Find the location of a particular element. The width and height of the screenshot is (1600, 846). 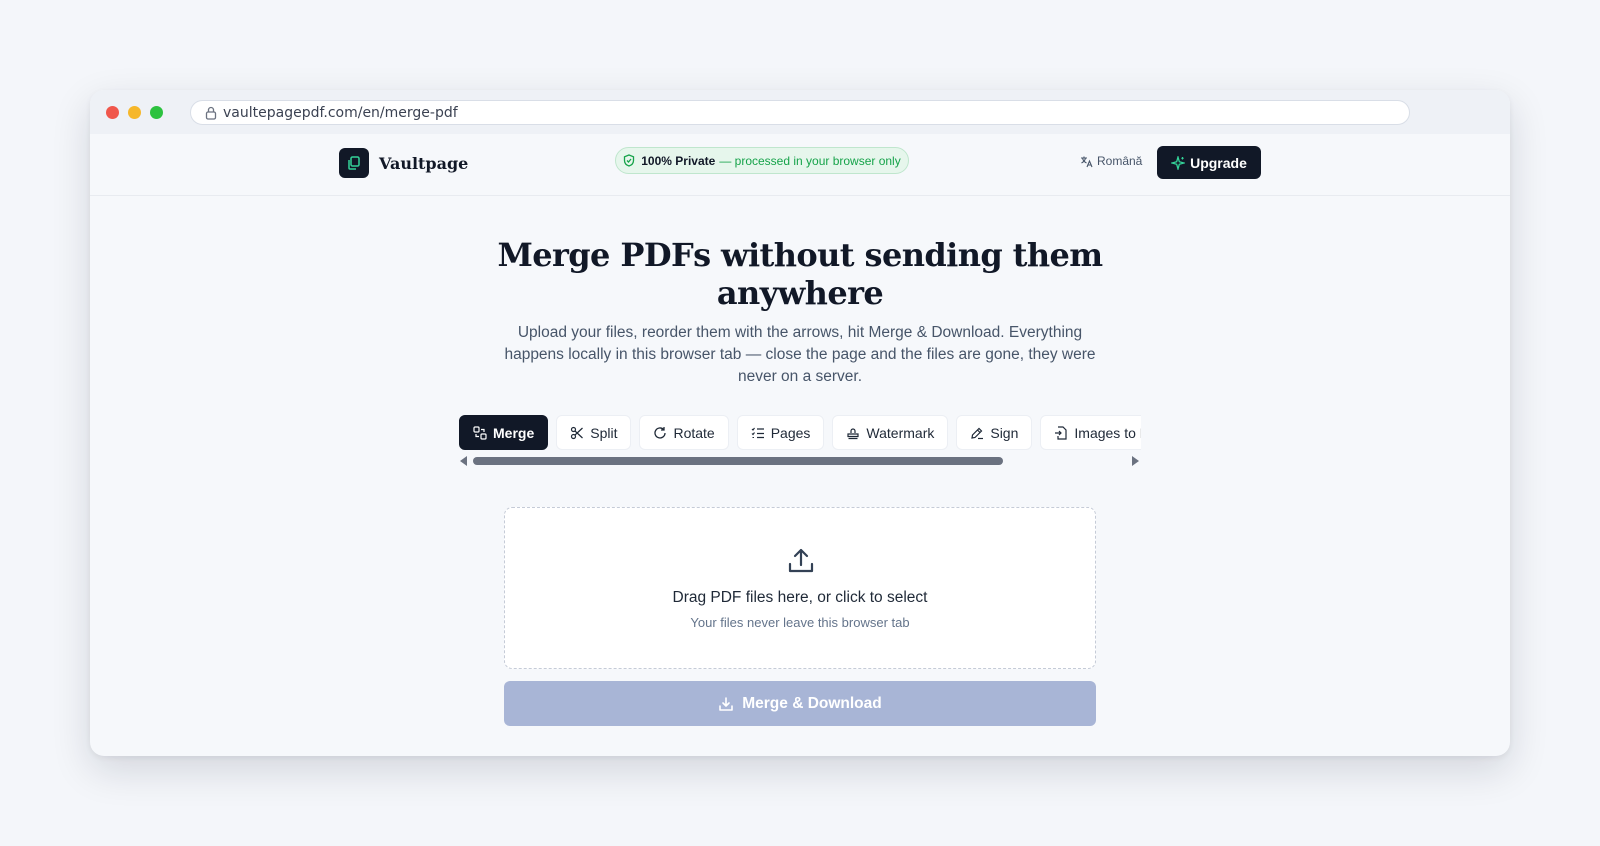

translate-icon is located at coordinates (1086, 161).